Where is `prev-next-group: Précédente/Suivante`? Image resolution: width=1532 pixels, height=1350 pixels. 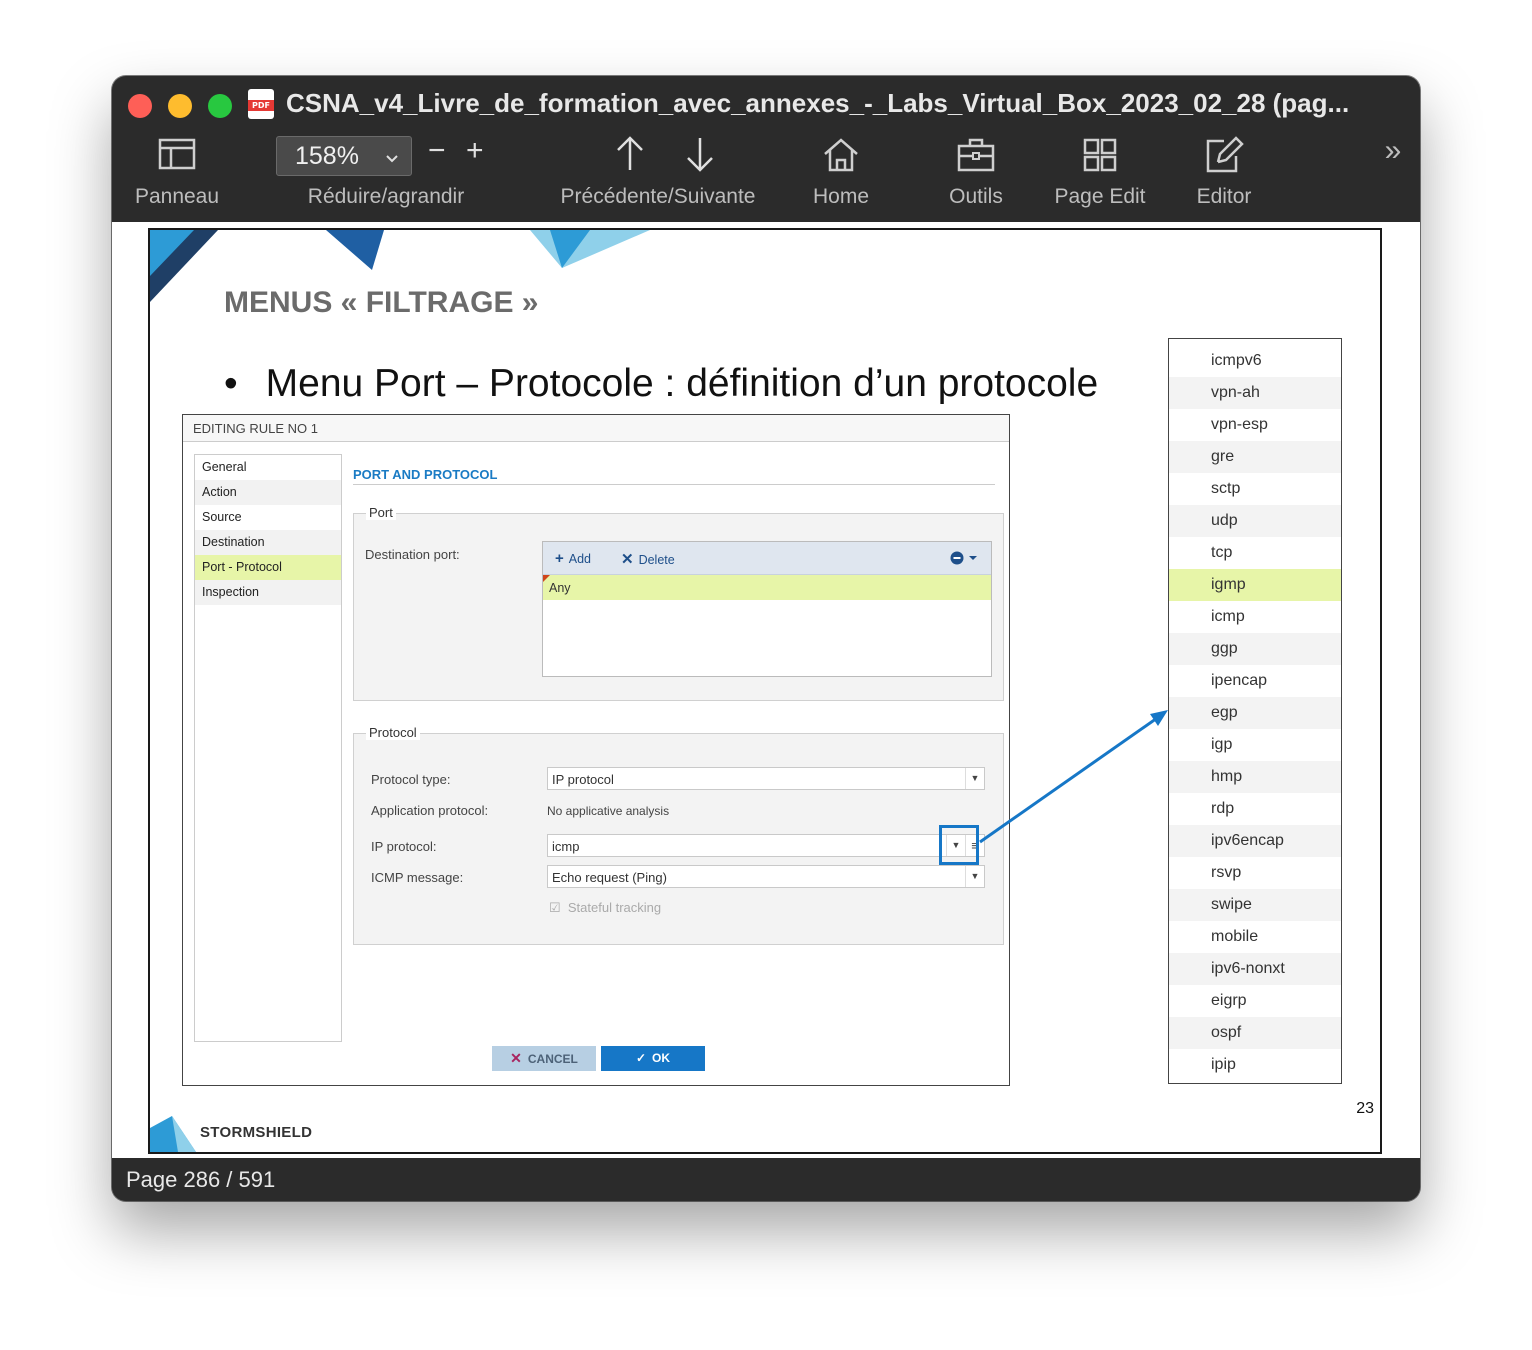
prev-next-group: Précédente/Suivante is located at coordinates (658, 177).